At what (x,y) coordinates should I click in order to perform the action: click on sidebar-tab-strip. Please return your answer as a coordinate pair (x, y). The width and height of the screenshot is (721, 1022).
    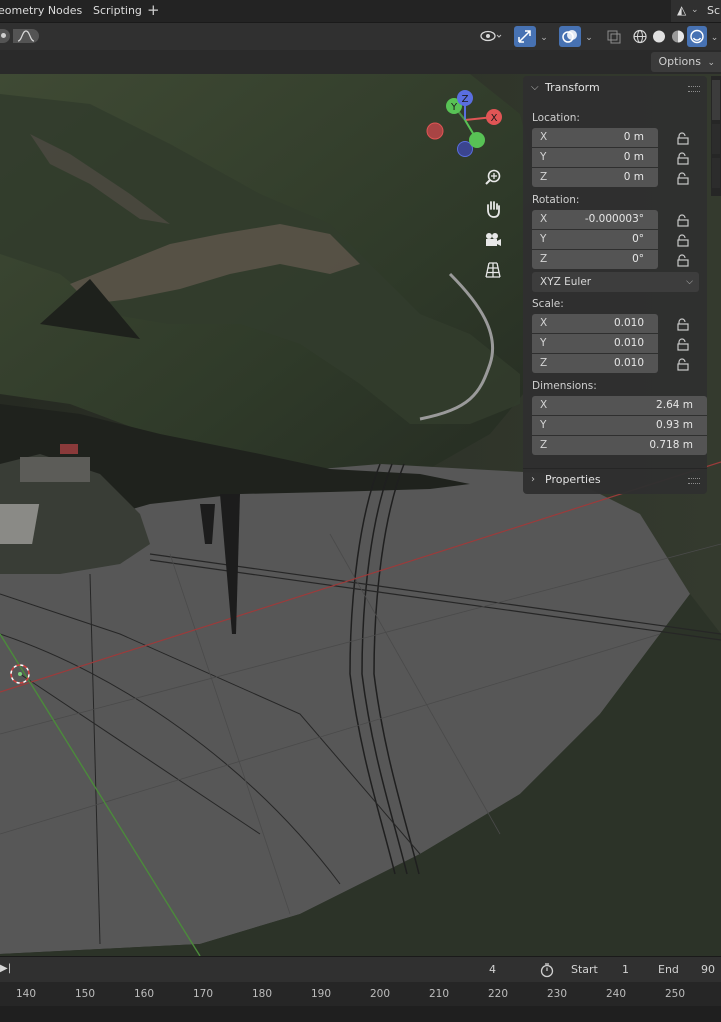
    Looking at the image, I should click on (716, 136).